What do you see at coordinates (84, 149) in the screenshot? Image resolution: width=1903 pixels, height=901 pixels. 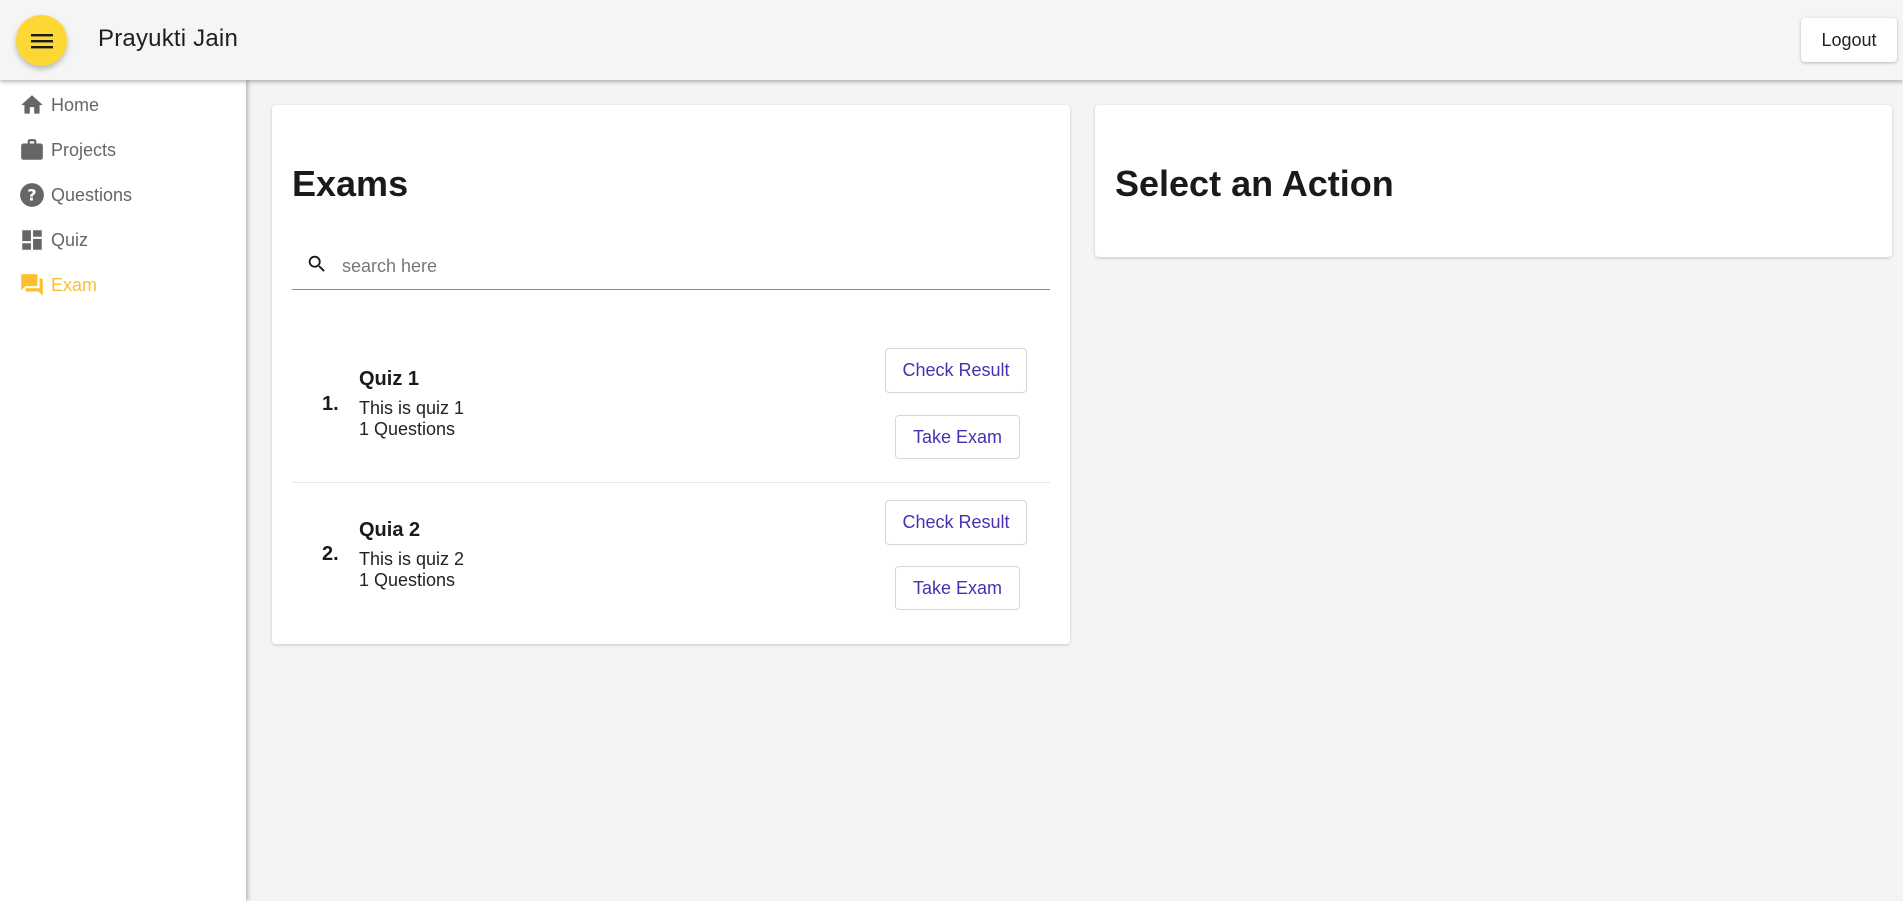 I see `sidebar-item-label: Projects` at bounding box center [84, 149].